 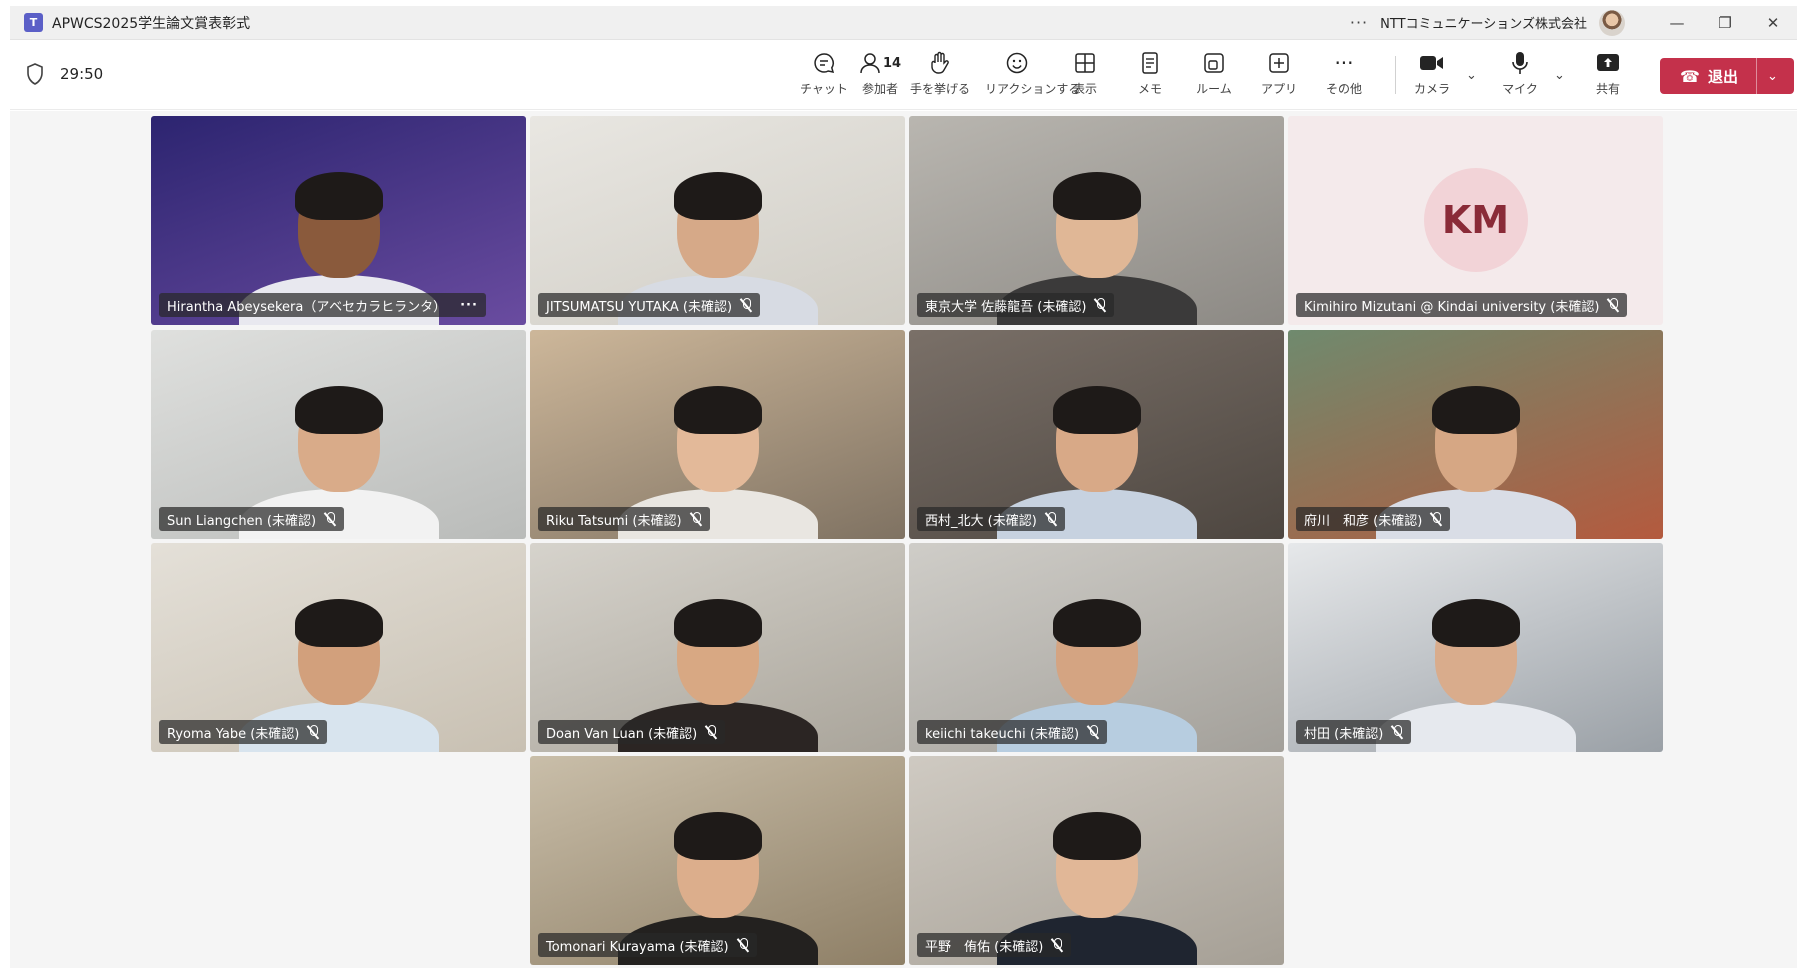 I want to click on leave-divider, so click(x=1756, y=76).